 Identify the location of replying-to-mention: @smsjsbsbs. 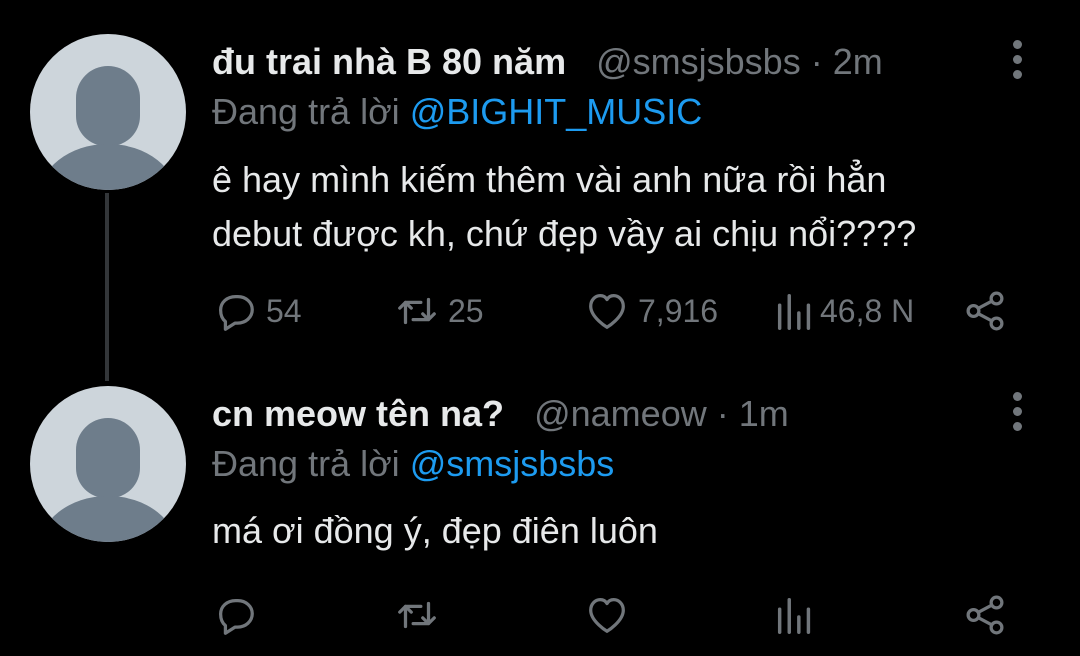
(512, 463).